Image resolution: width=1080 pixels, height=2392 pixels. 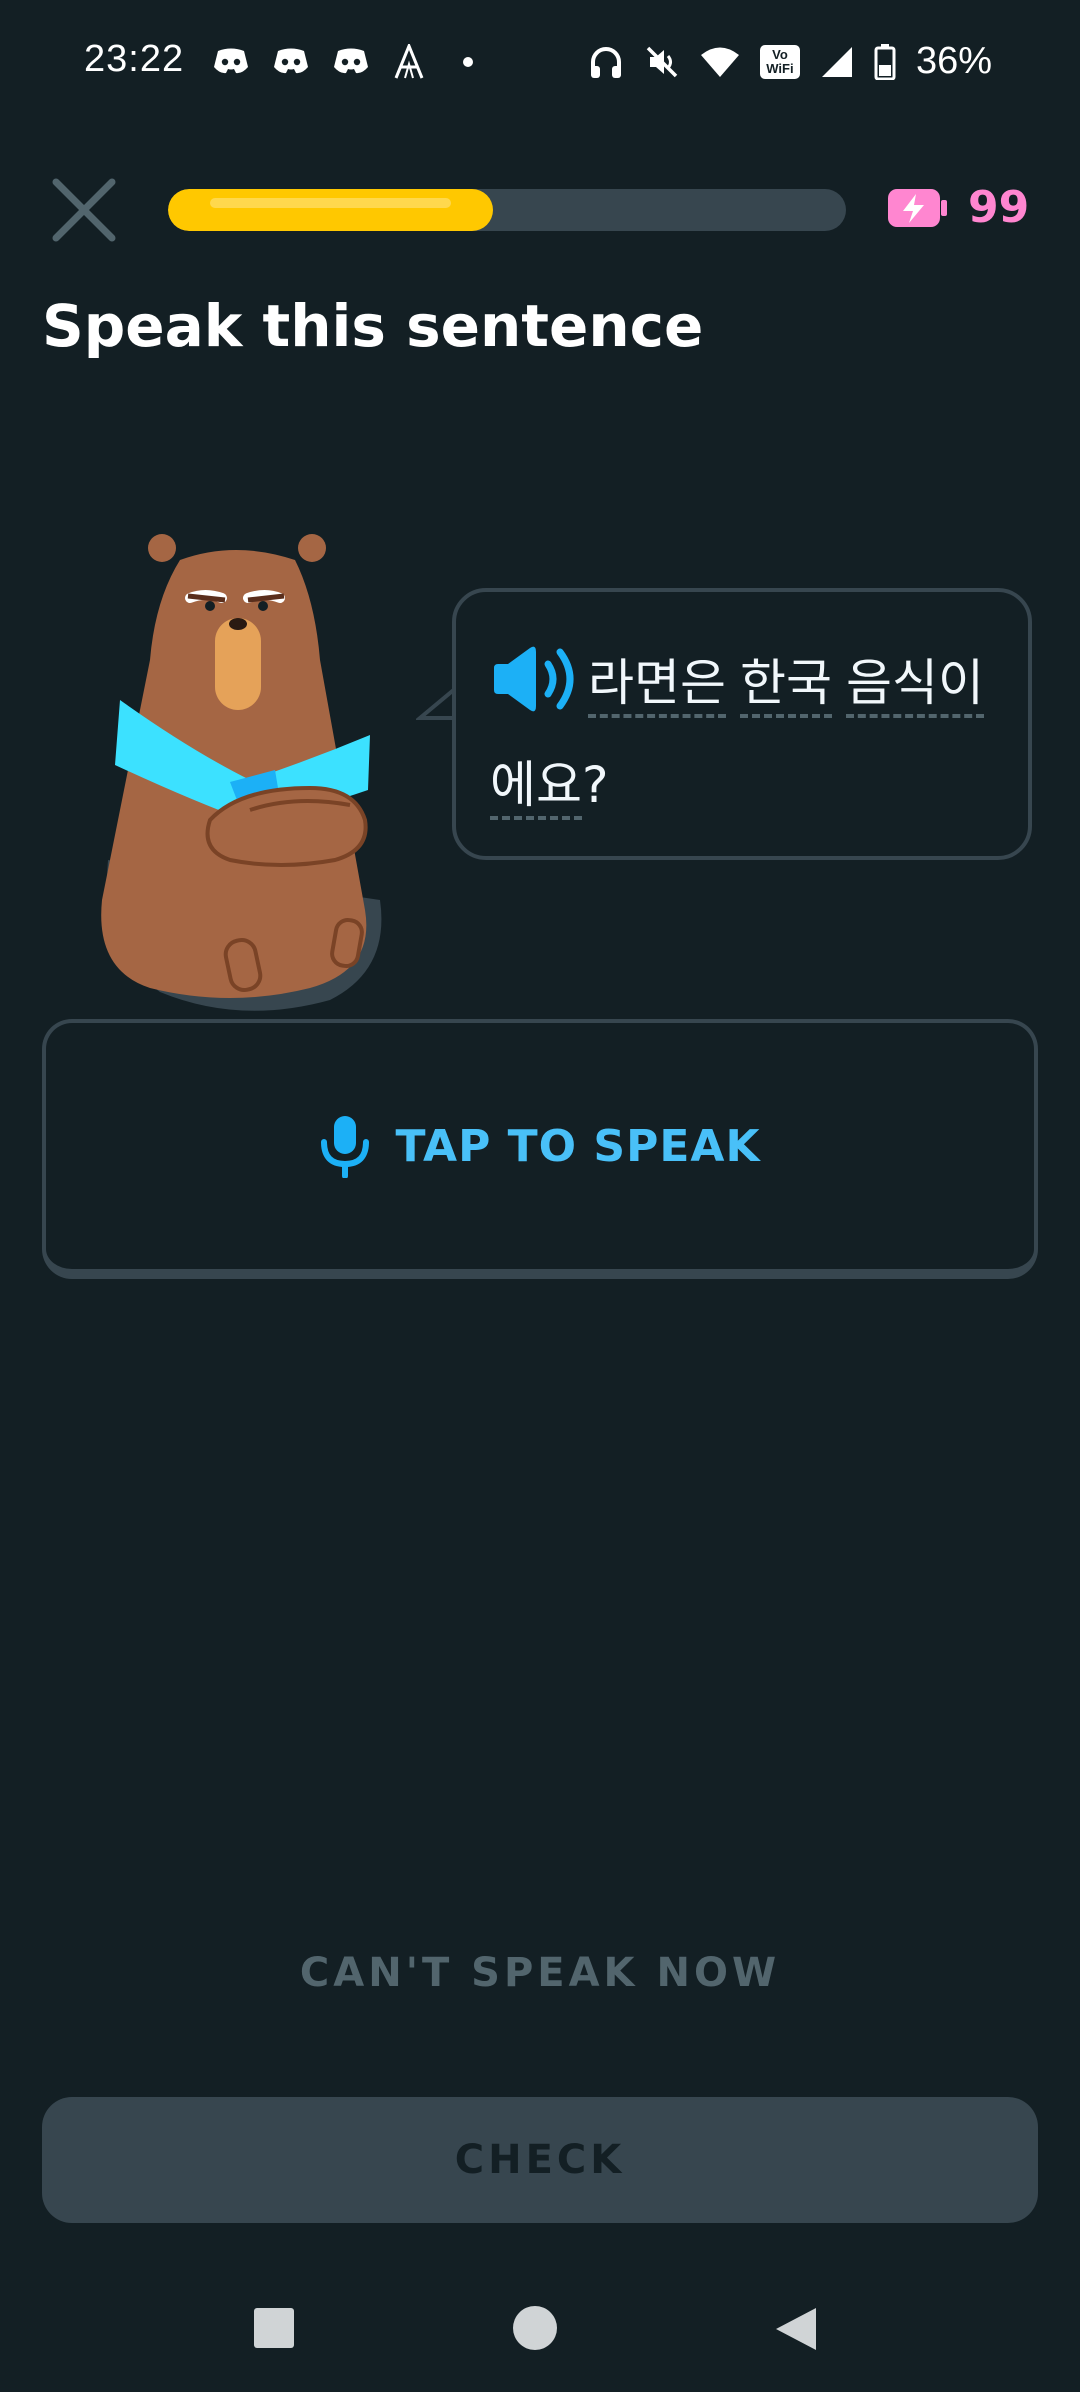 What do you see at coordinates (605, 62) in the screenshot?
I see `headphones-icon` at bounding box center [605, 62].